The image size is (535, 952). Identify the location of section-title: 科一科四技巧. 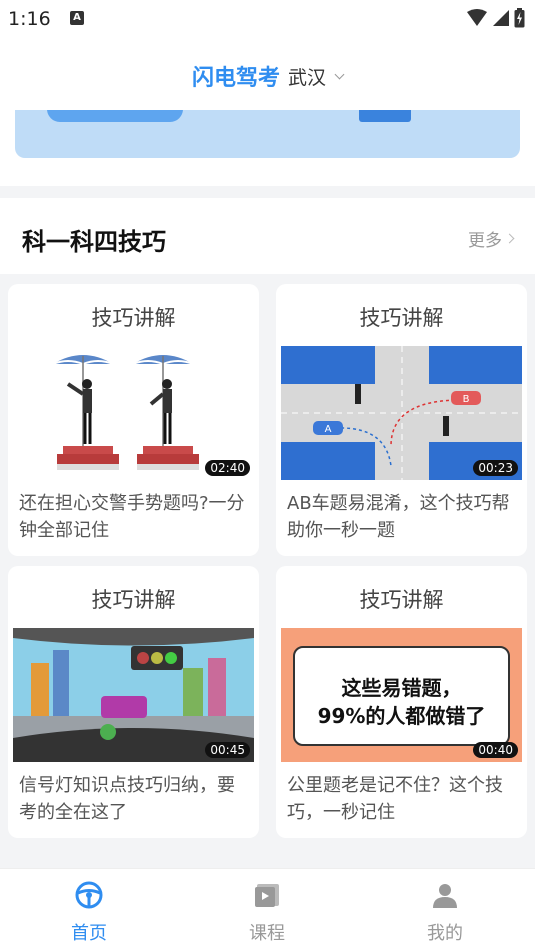
(94, 242).